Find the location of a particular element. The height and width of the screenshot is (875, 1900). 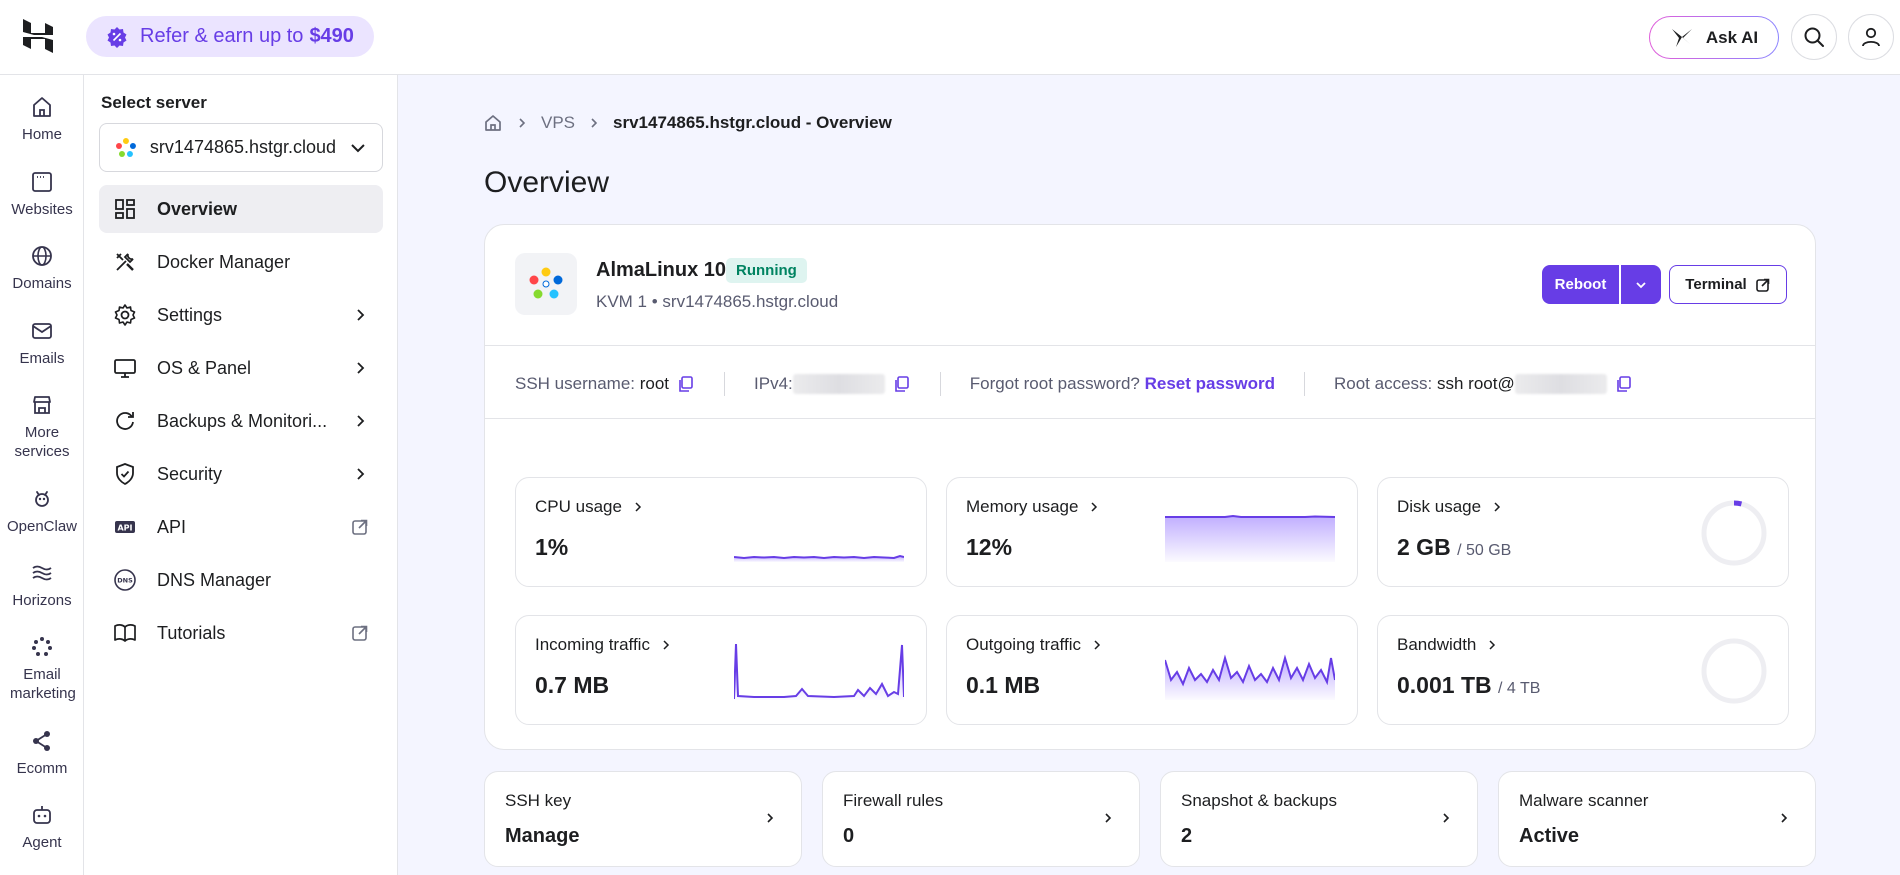

sidebar-item-dns-manager: DNS DNS Manager is located at coordinates (241, 580).